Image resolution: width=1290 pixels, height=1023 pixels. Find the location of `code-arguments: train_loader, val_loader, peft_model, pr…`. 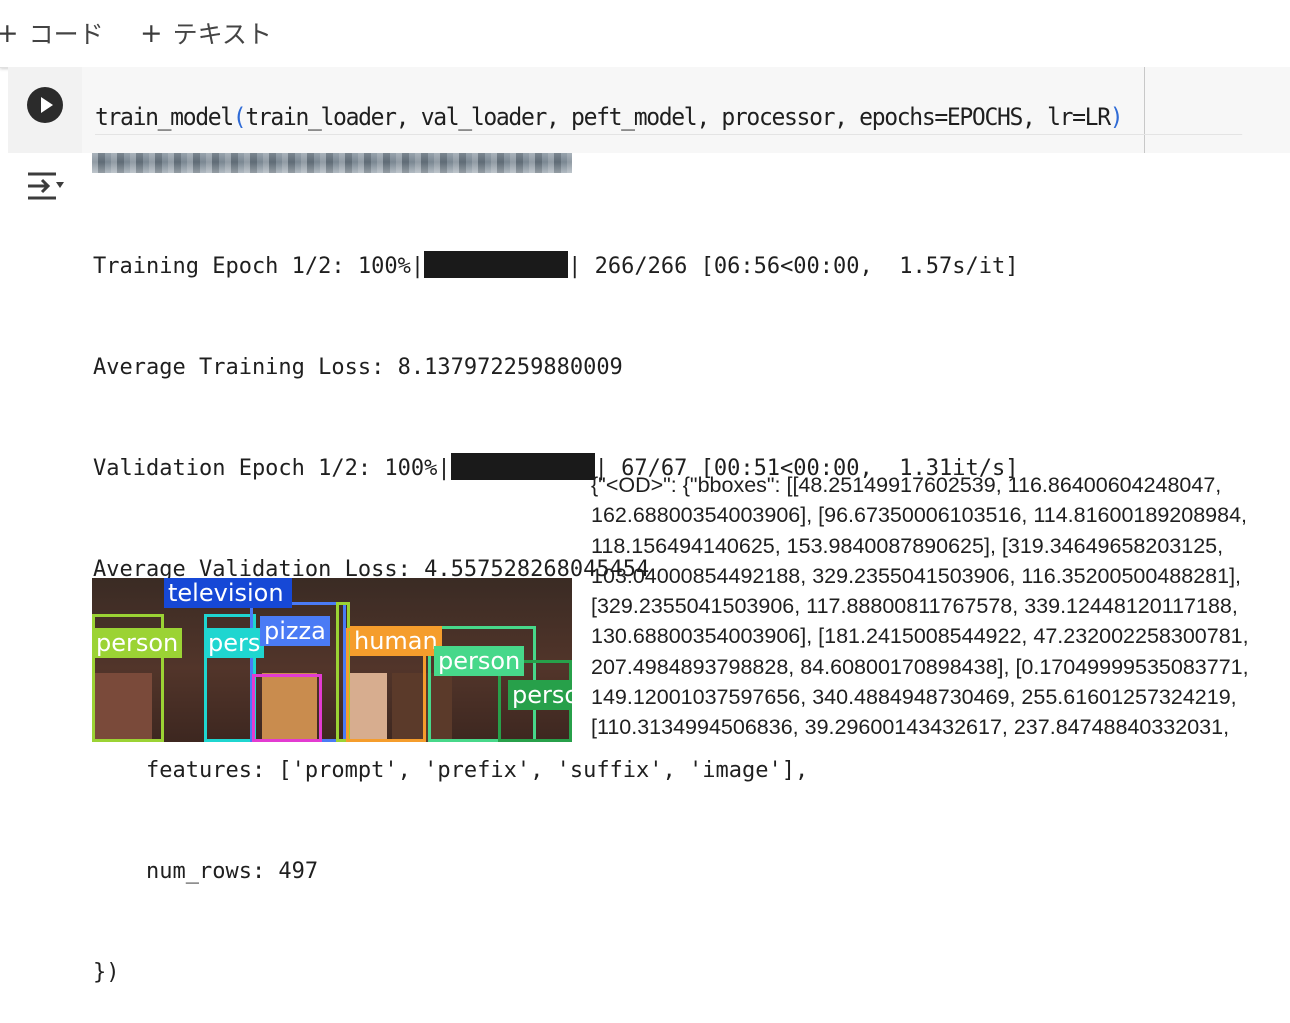

code-arguments: train_loader, val_loader, peft_model, pr… is located at coordinates (678, 117).